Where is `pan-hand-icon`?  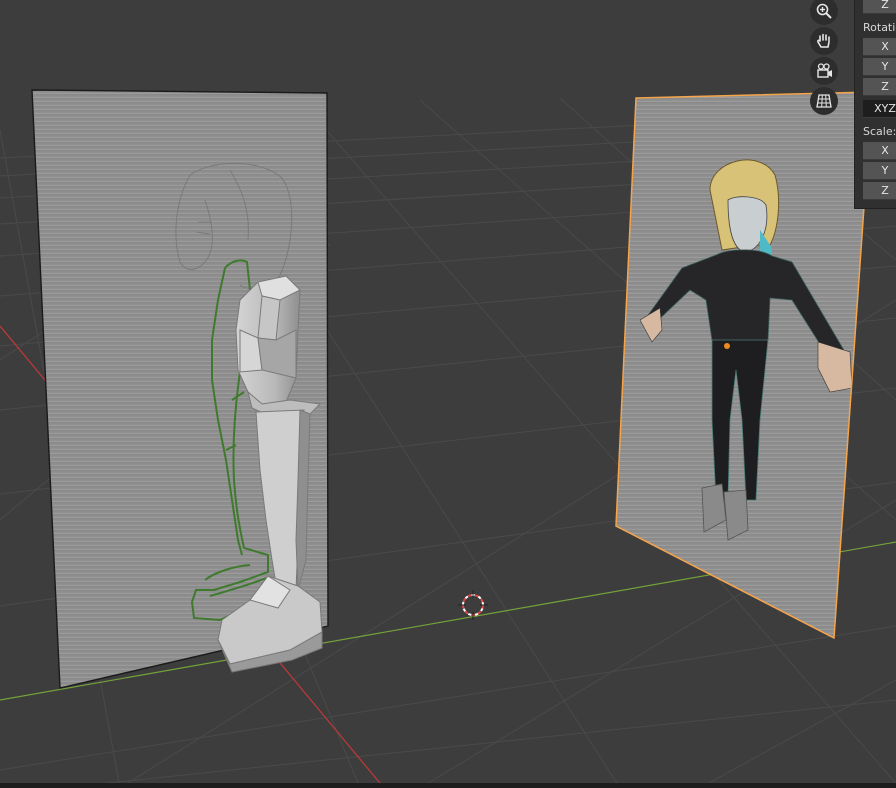 pan-hand-icon is located at coordinates (823, 40).